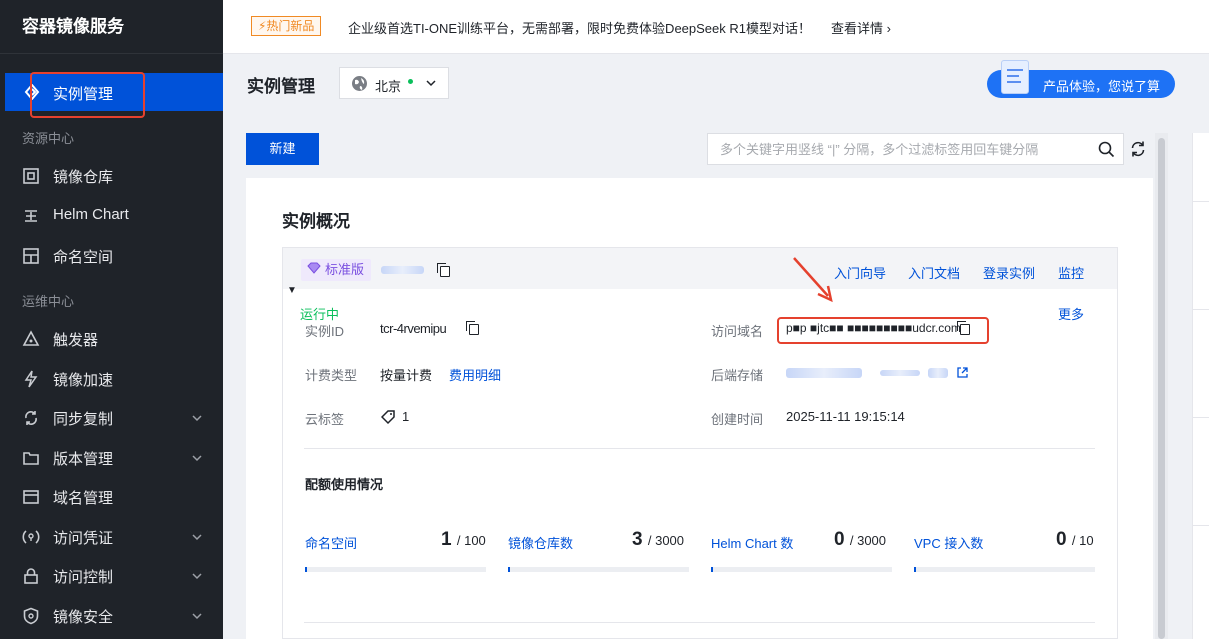  What do you see at coordinates (948, 542) in the screenshot?
I see `quota-vpc-label: VPC 接入数` at bounding box center [948, 542].